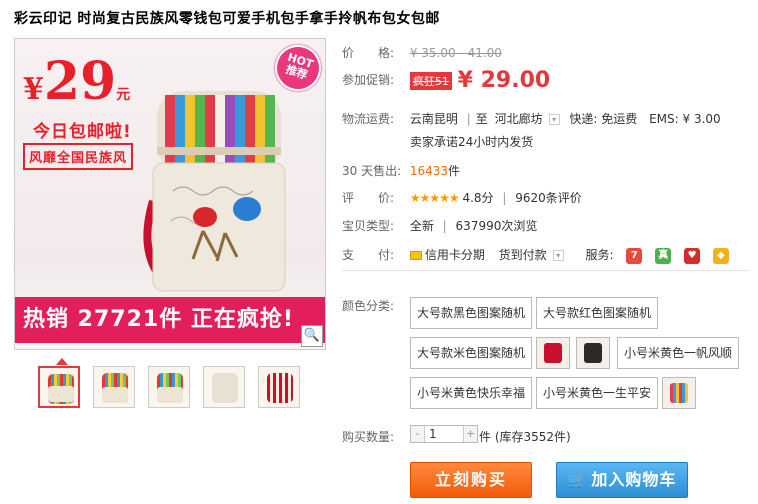 This screenshot has width=758, height=504. What do you see at coordinates (634, 255) in the screenshot?
I see `seven-day-return-icon: 7` at bounding box center [634, 255].